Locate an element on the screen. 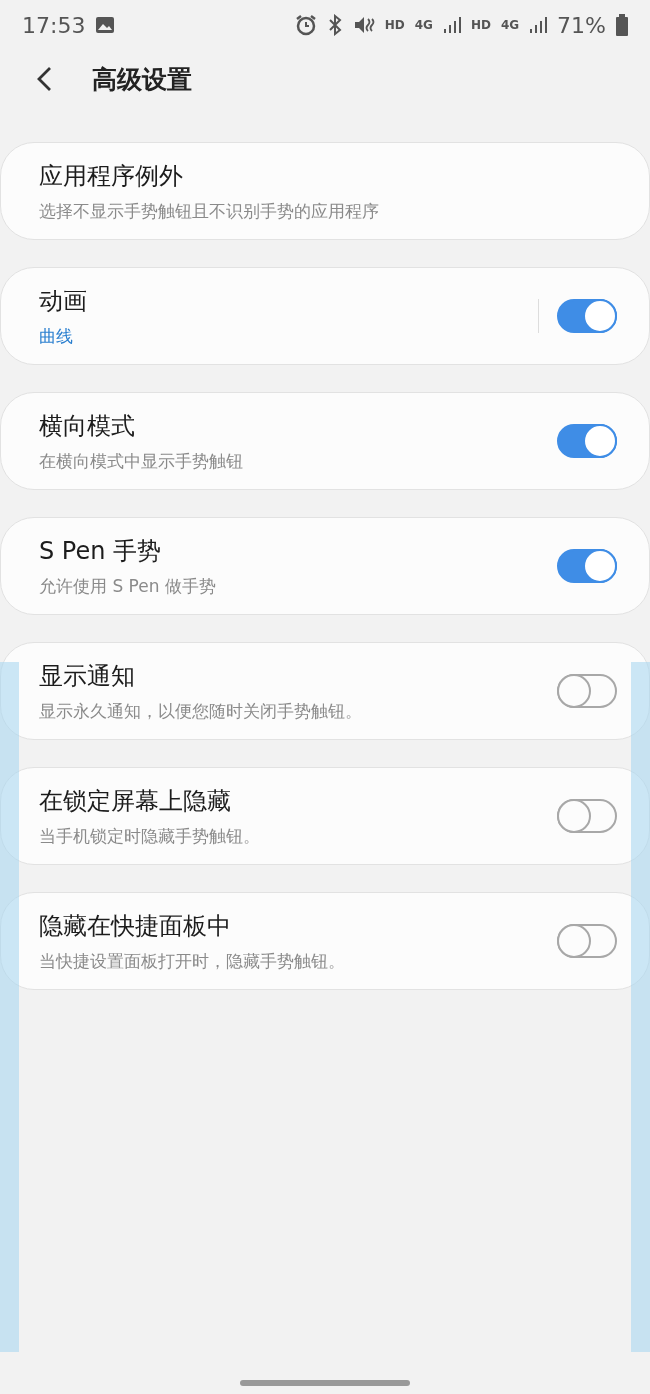  image-icon is located at coordinates (105, 25).